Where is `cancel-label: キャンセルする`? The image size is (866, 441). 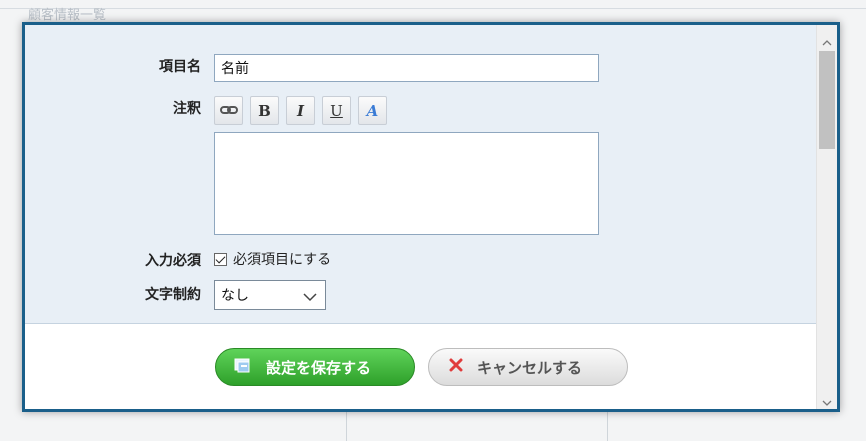 cancel-label: キャンセルする is located at coordinates (530, 367).